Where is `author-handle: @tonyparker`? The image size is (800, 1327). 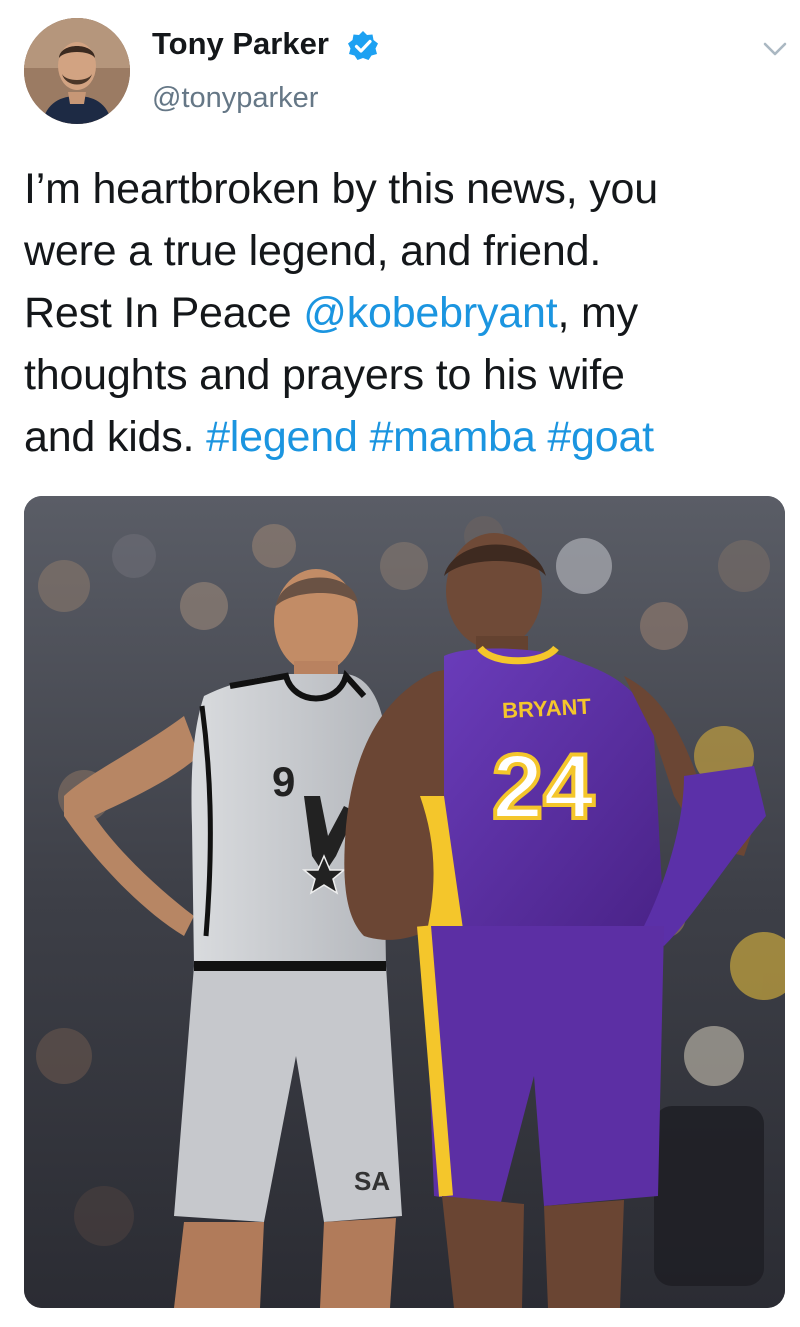 author-handle: @tonyparker is located at coordinates (235, 98).